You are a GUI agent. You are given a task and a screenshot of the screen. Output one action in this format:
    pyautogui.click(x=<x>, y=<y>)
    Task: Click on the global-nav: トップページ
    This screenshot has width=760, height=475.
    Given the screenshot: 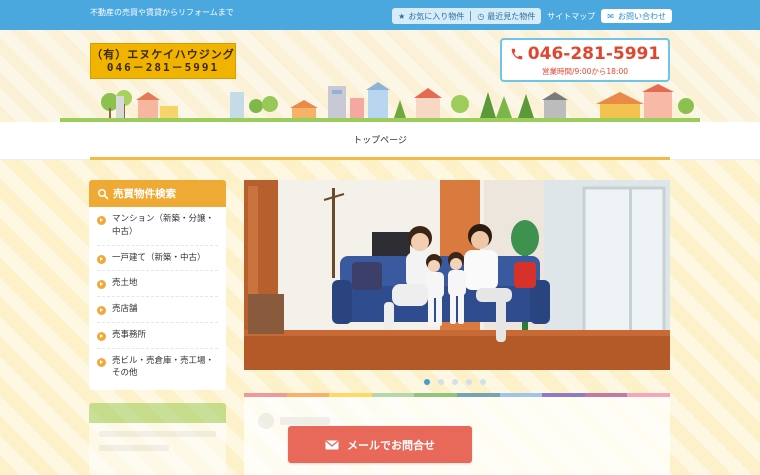 What is the action you would take?
    pyautogui.click(x=380, y=141)
    